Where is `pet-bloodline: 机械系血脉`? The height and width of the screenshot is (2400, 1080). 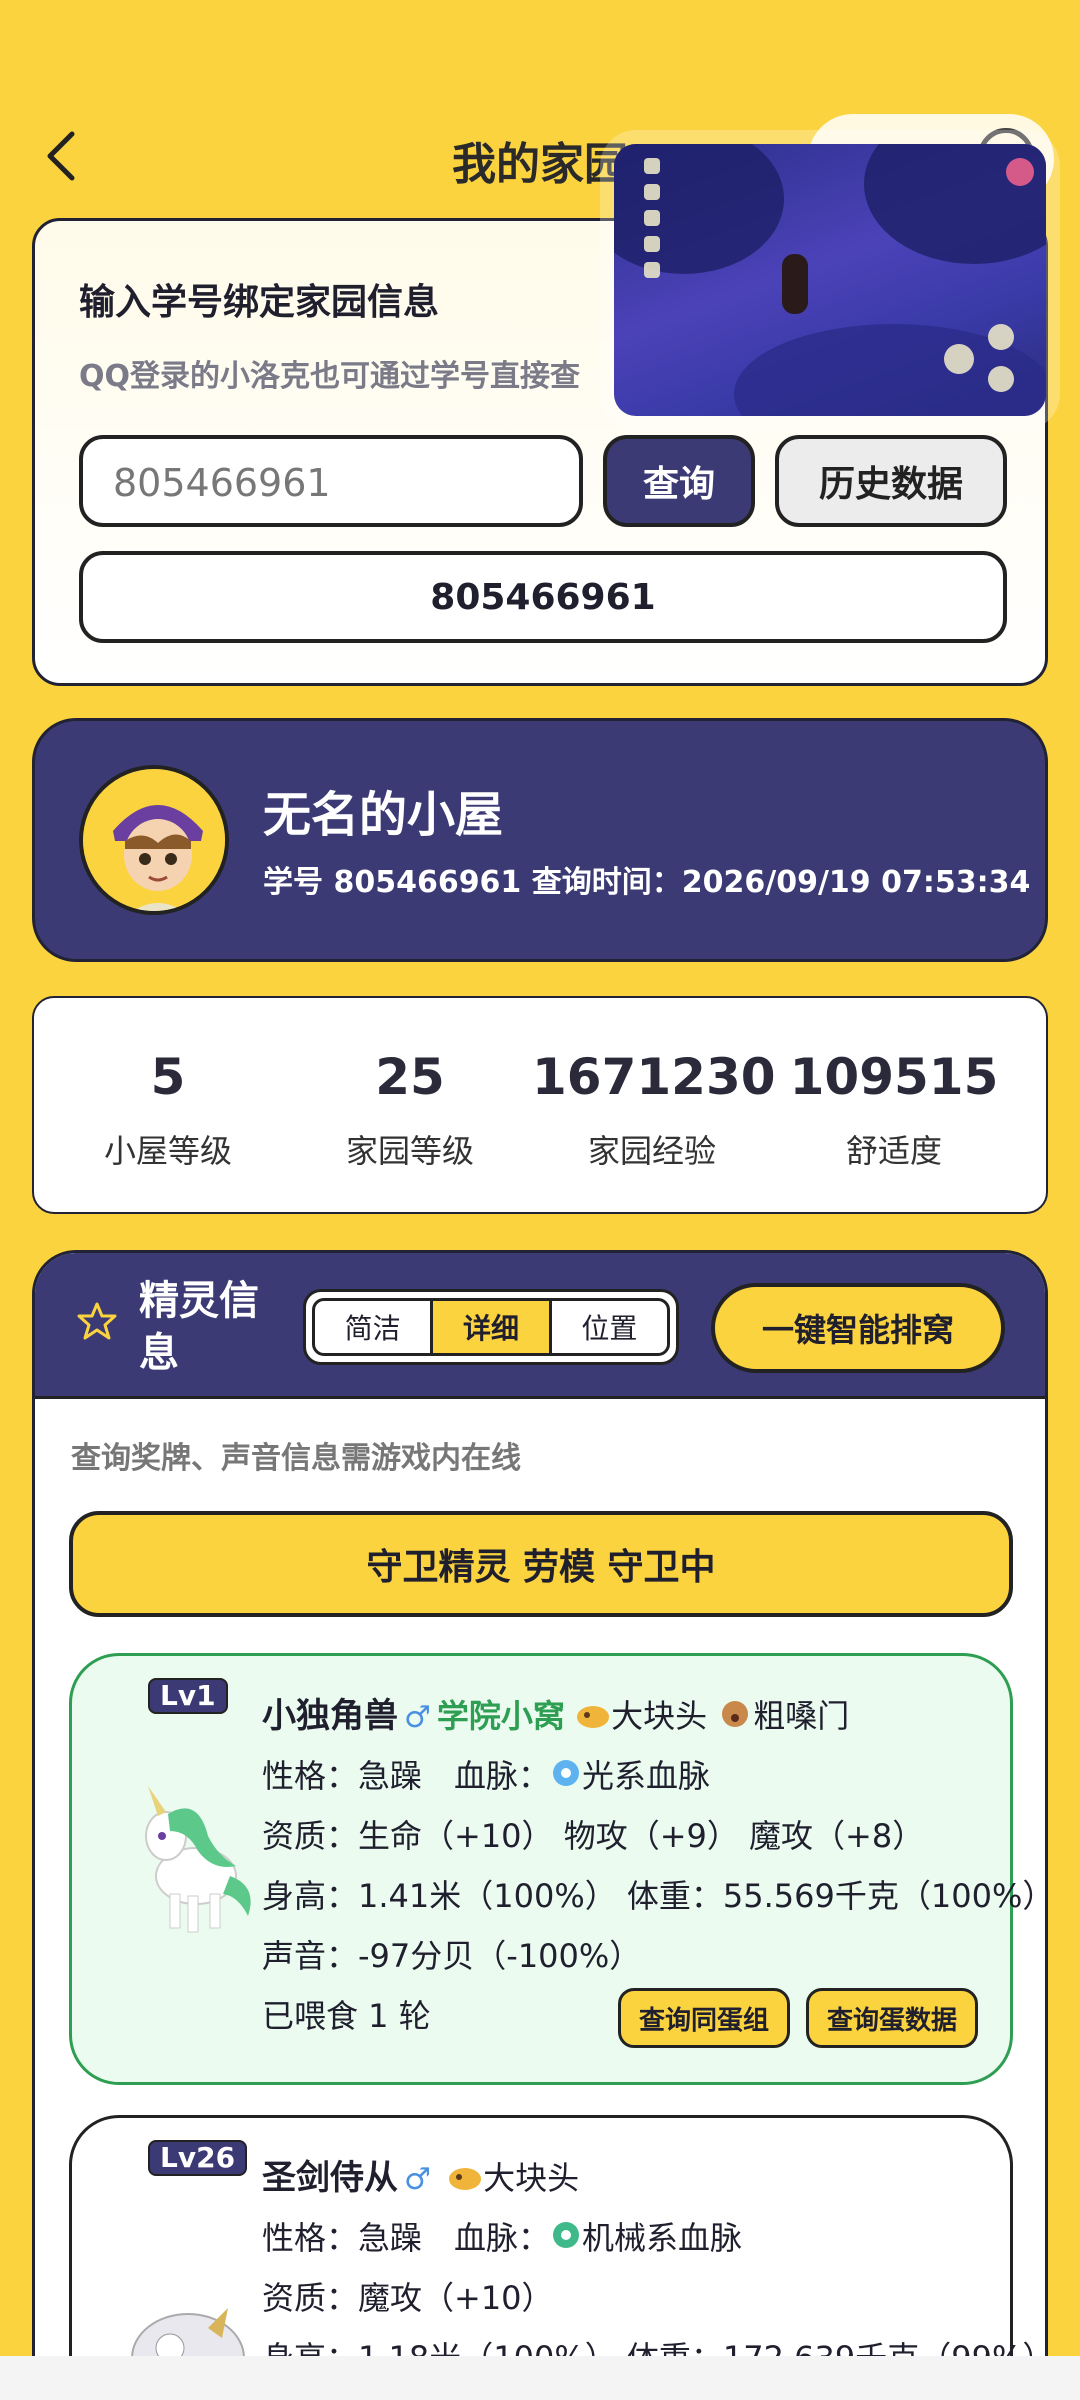 pet-bloodline: 机械系血脉 is located at coordinates (662, 2238).